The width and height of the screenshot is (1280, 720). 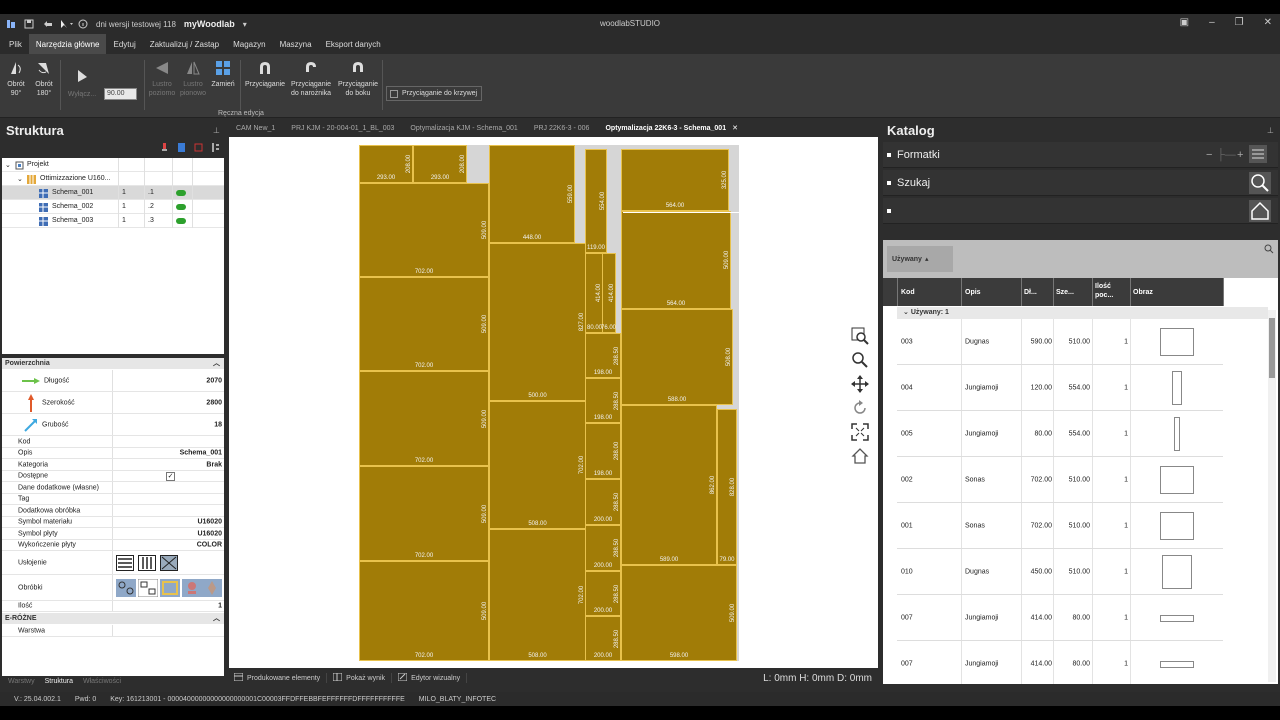 What do you see at coordinates (184, 44) in the screenshot?
I see `menu-zaktualizuj: Zaktualizuj / Zastąp` at bounding box center [184, 44].